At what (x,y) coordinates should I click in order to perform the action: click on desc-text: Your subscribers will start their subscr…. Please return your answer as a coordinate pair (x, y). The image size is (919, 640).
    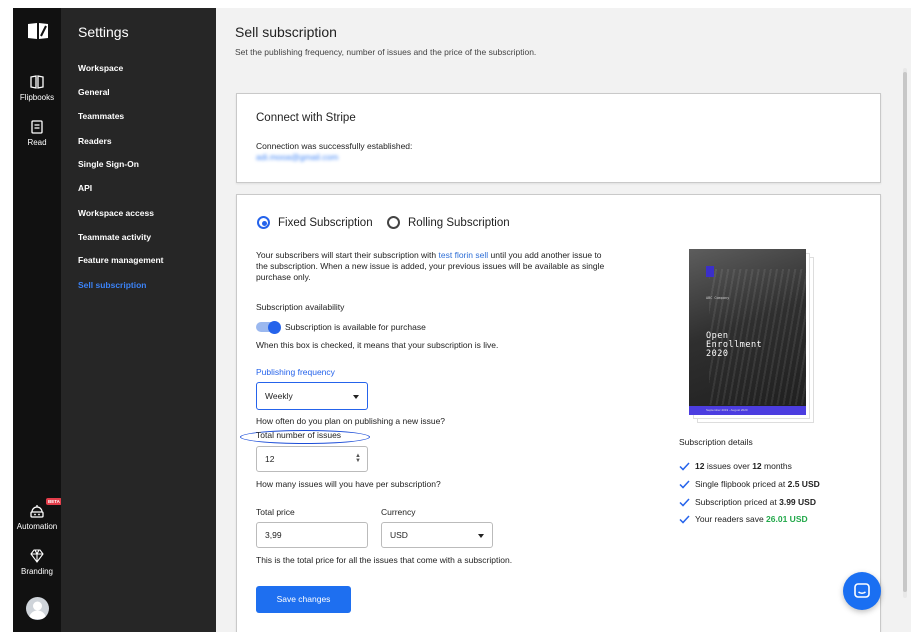
    Looking at the image, I should click on (347, 255).